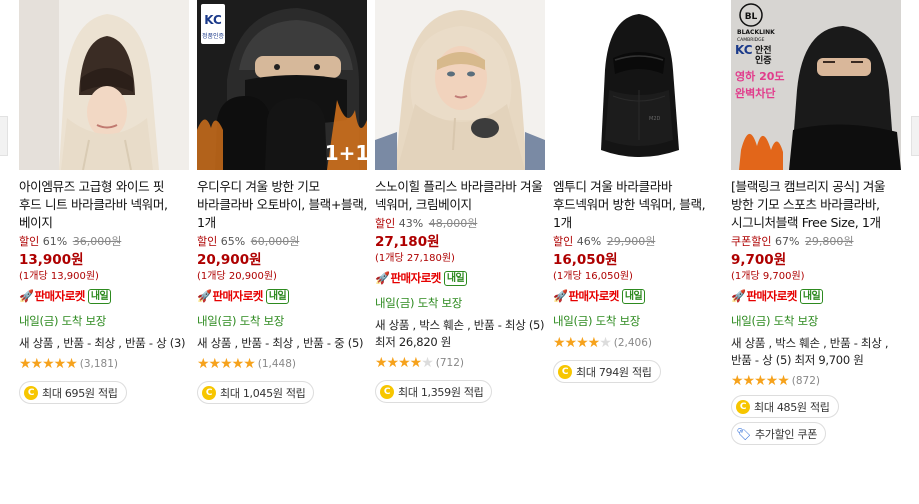  Describe the element at coordinates (80, 393) in the screenshot. I see `reward-text: 최대 695원 적립` at that location.